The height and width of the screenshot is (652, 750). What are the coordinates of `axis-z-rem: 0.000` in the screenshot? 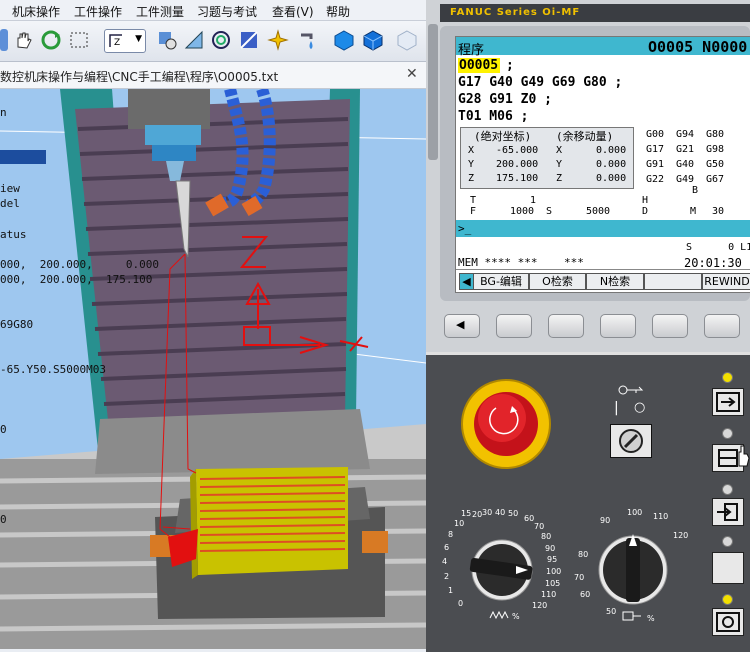 It's located at (611, 178).